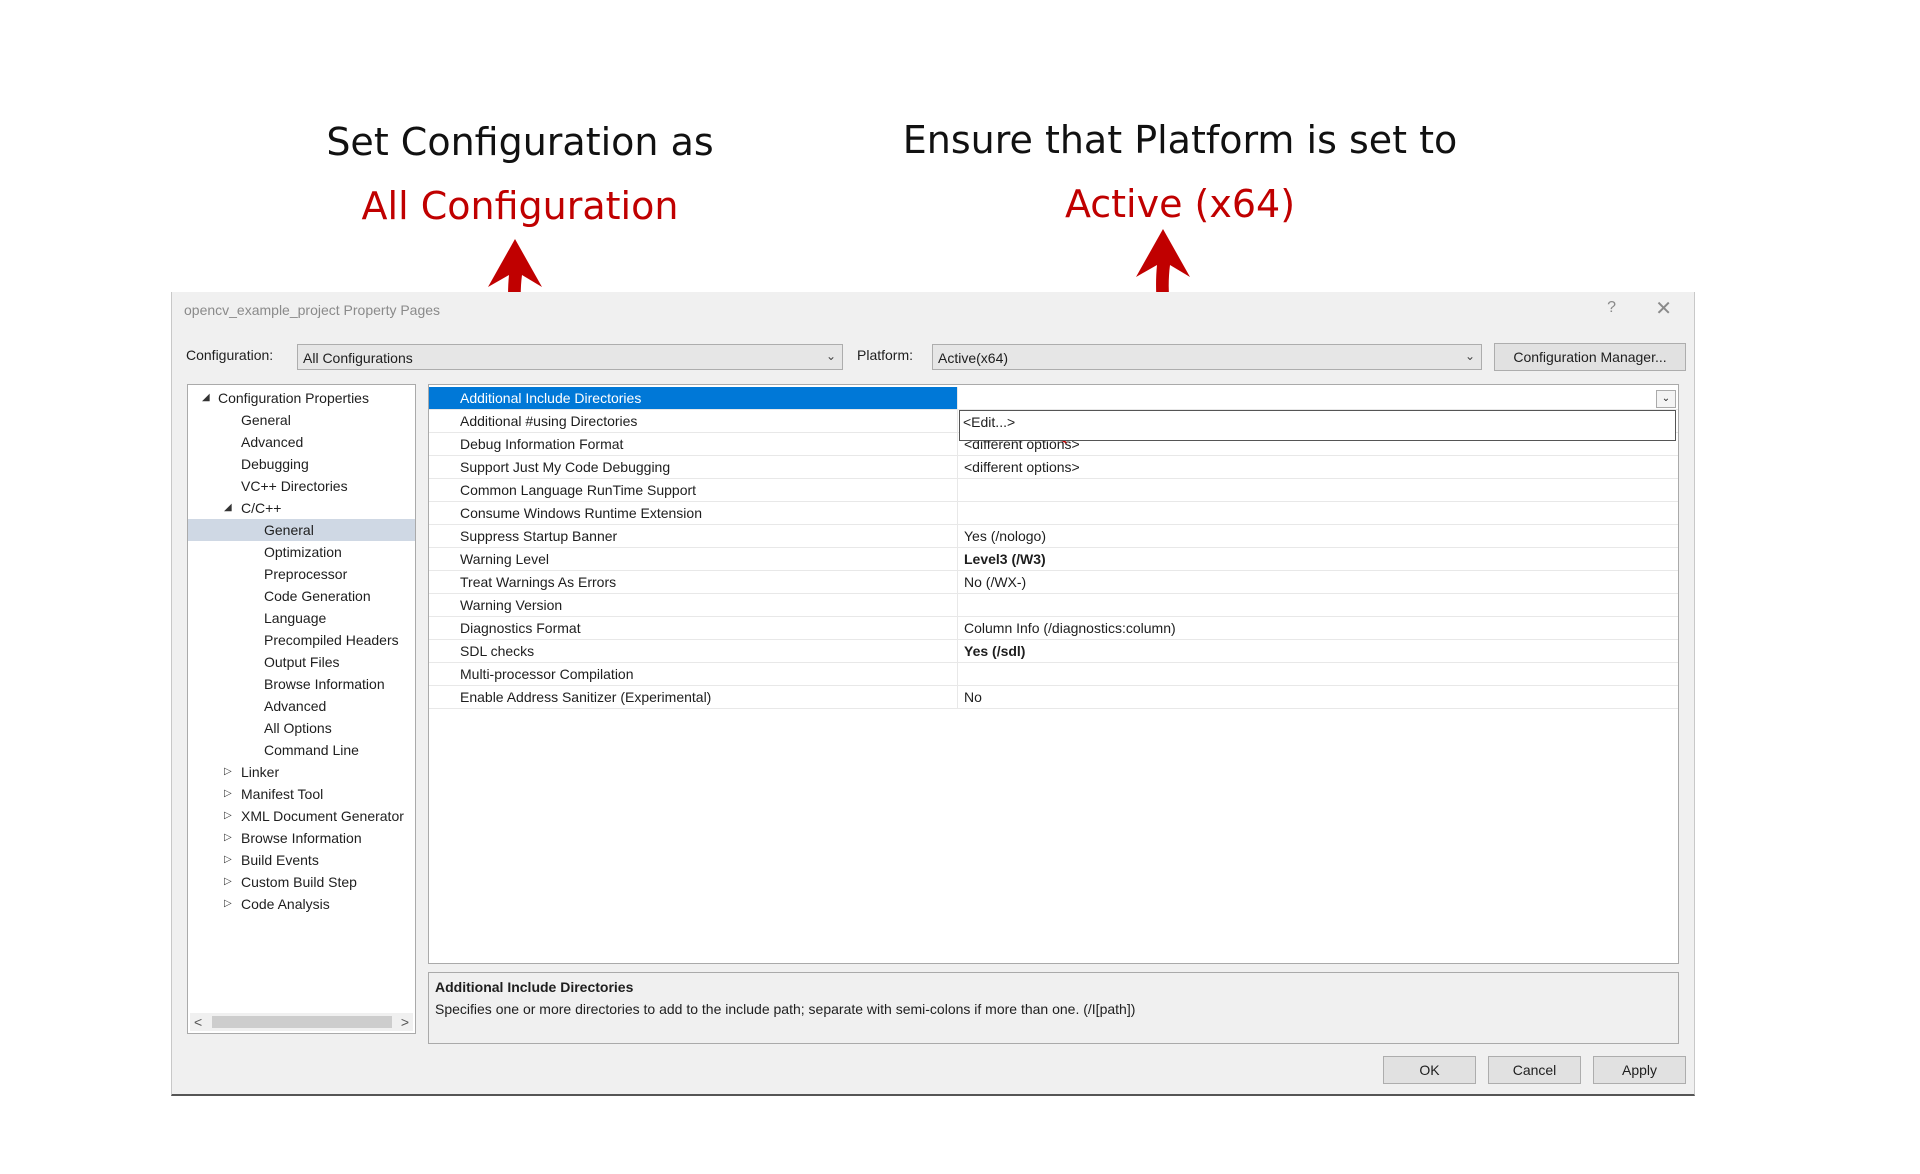 Image resolution: width=1920 pixels, height=1174 pixels. What do you see at coordinates (301, 772) in the screenshot?
I see `tree-item: ▷ Linker` at bounding box center [301, 772].